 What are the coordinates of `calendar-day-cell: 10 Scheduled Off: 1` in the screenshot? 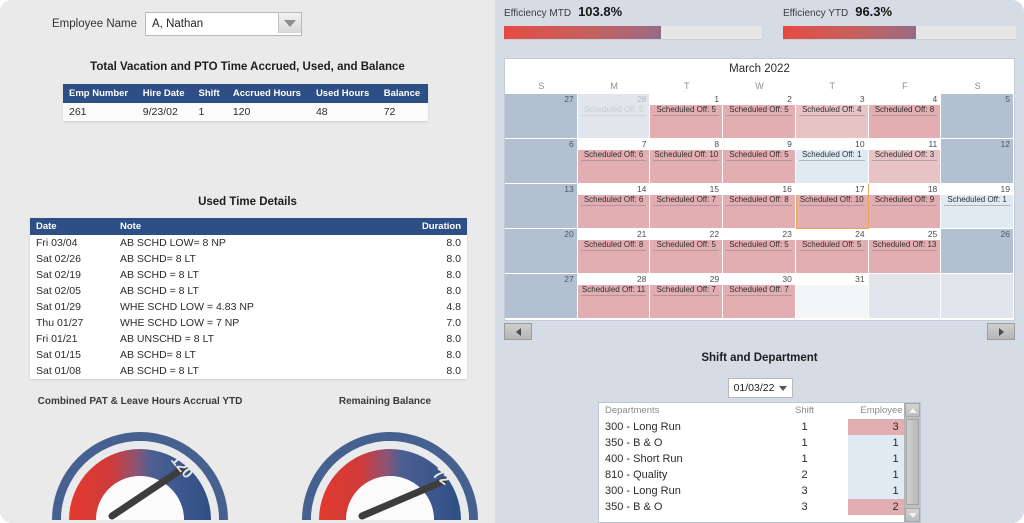 It's located at (832, 161).